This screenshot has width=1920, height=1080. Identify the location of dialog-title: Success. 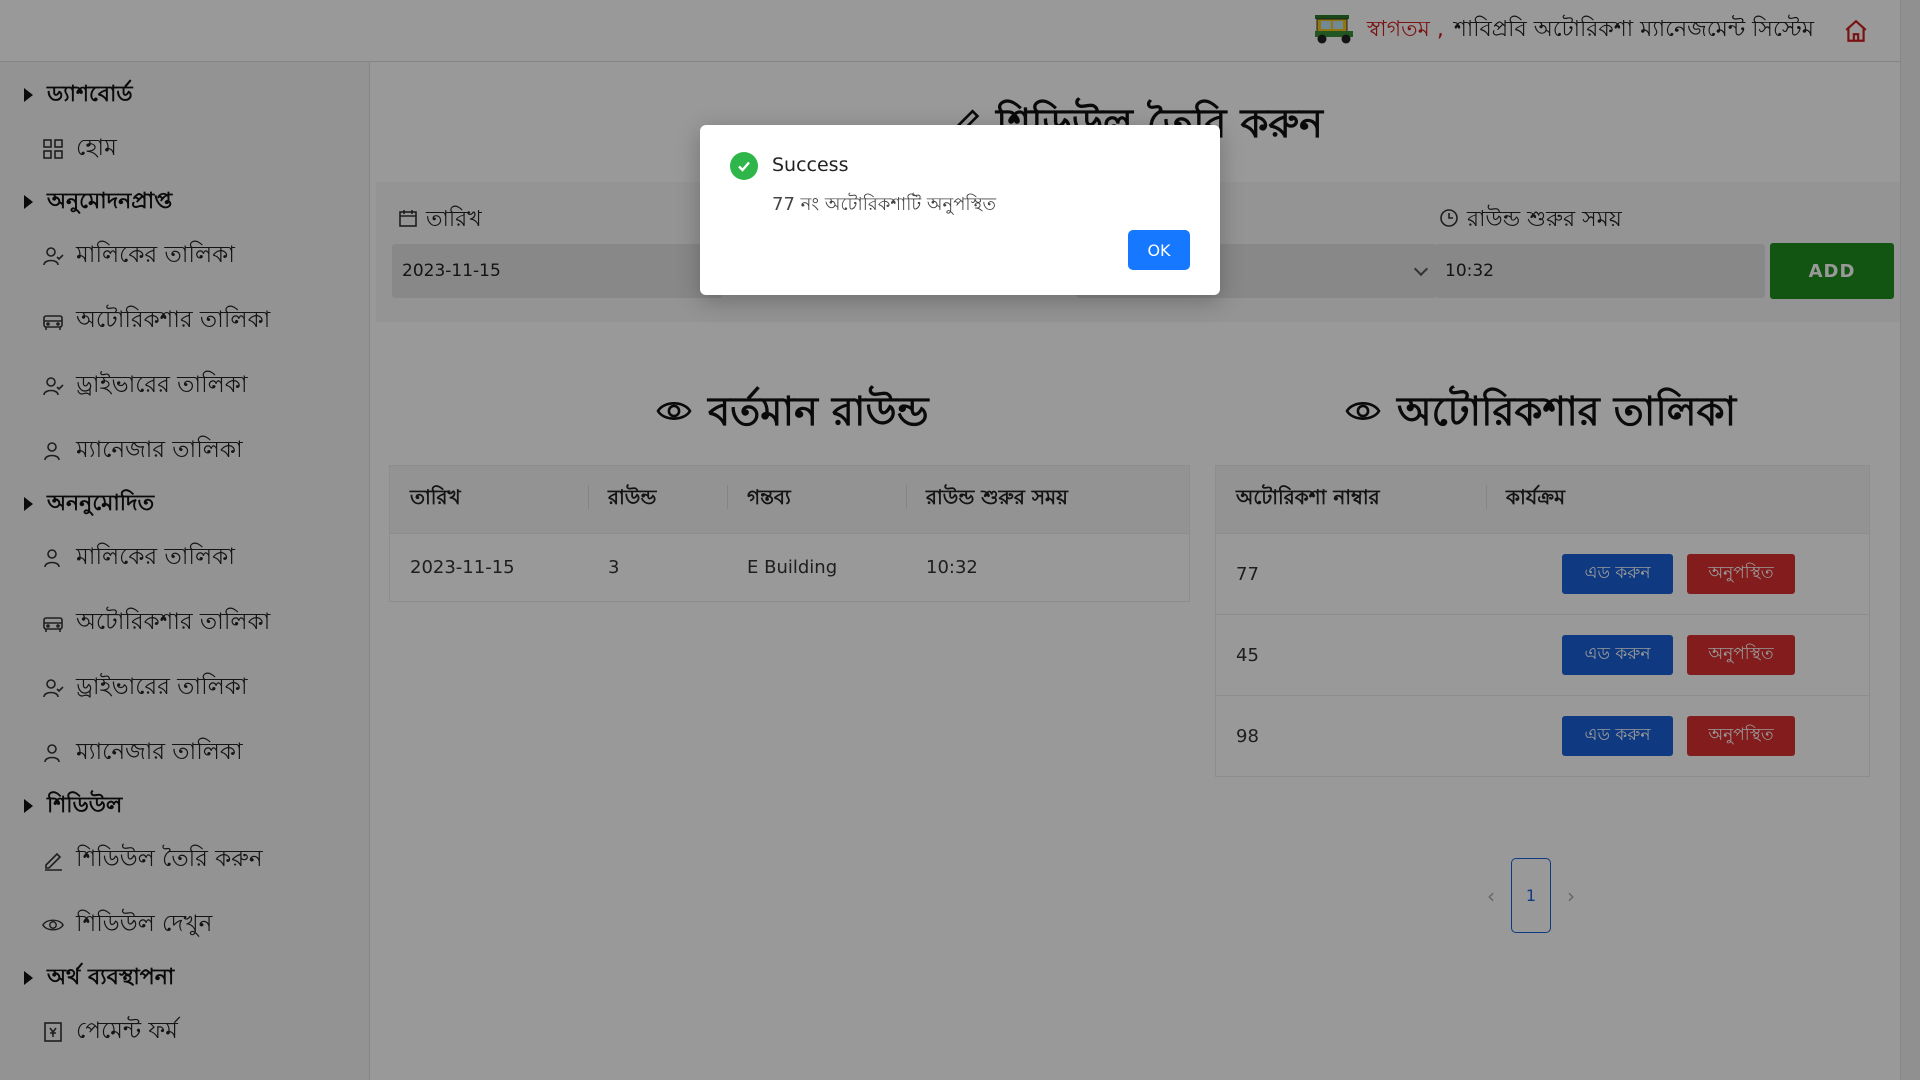
(810, 165).